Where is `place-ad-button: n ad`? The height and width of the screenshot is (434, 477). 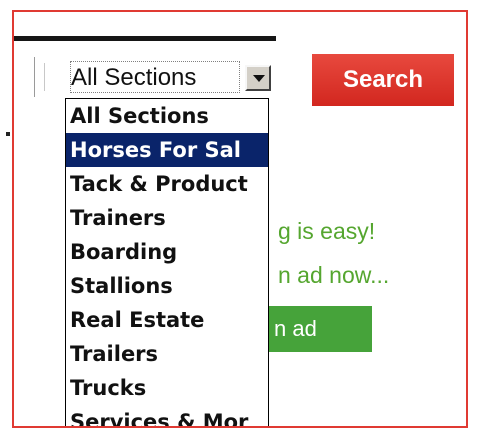
place-ad-button: n ad is located at coordinates (317, 329).